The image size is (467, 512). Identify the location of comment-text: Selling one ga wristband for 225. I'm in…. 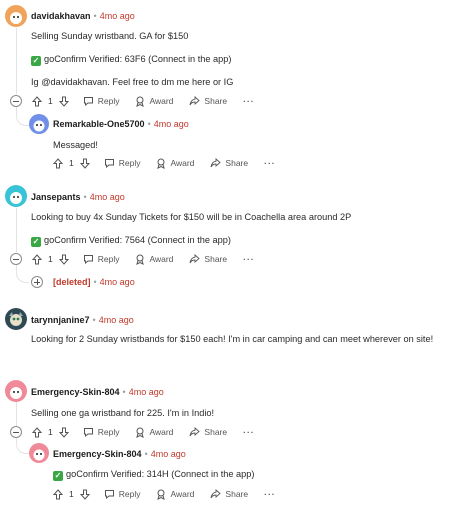
(123, 413).